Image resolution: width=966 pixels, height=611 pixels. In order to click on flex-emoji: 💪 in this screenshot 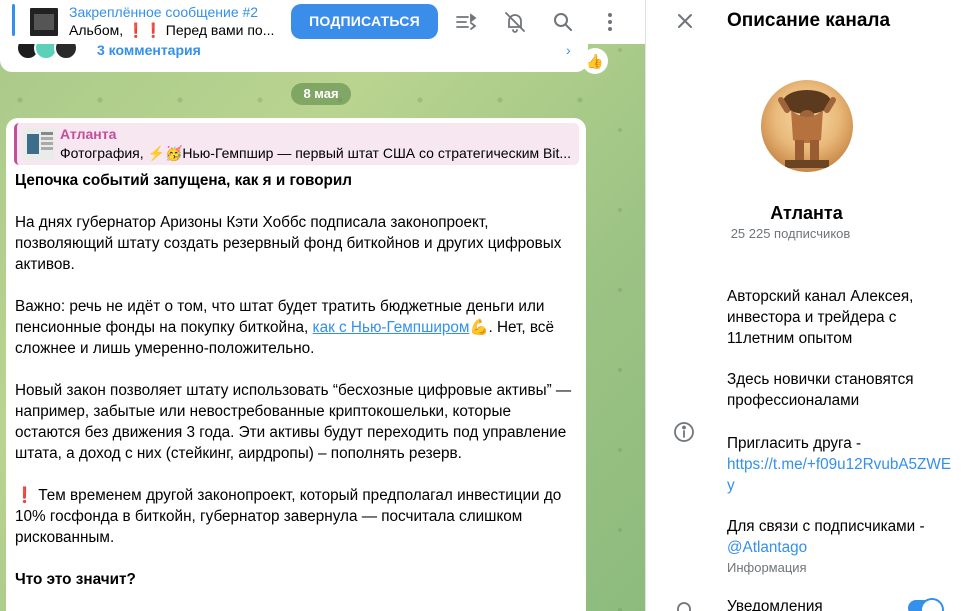, I will do `click(479, 327)`.